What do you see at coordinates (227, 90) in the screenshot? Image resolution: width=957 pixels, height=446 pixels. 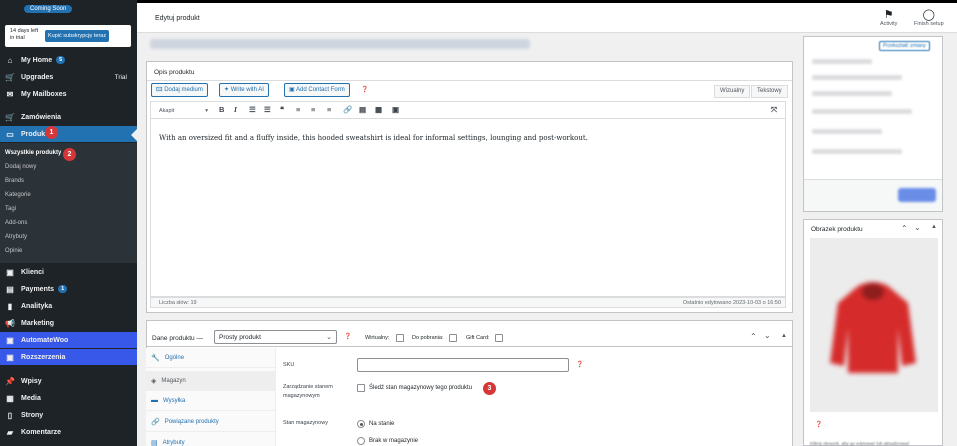 I see `sparkle-icon: ✦` at bounding box center [227, 90].